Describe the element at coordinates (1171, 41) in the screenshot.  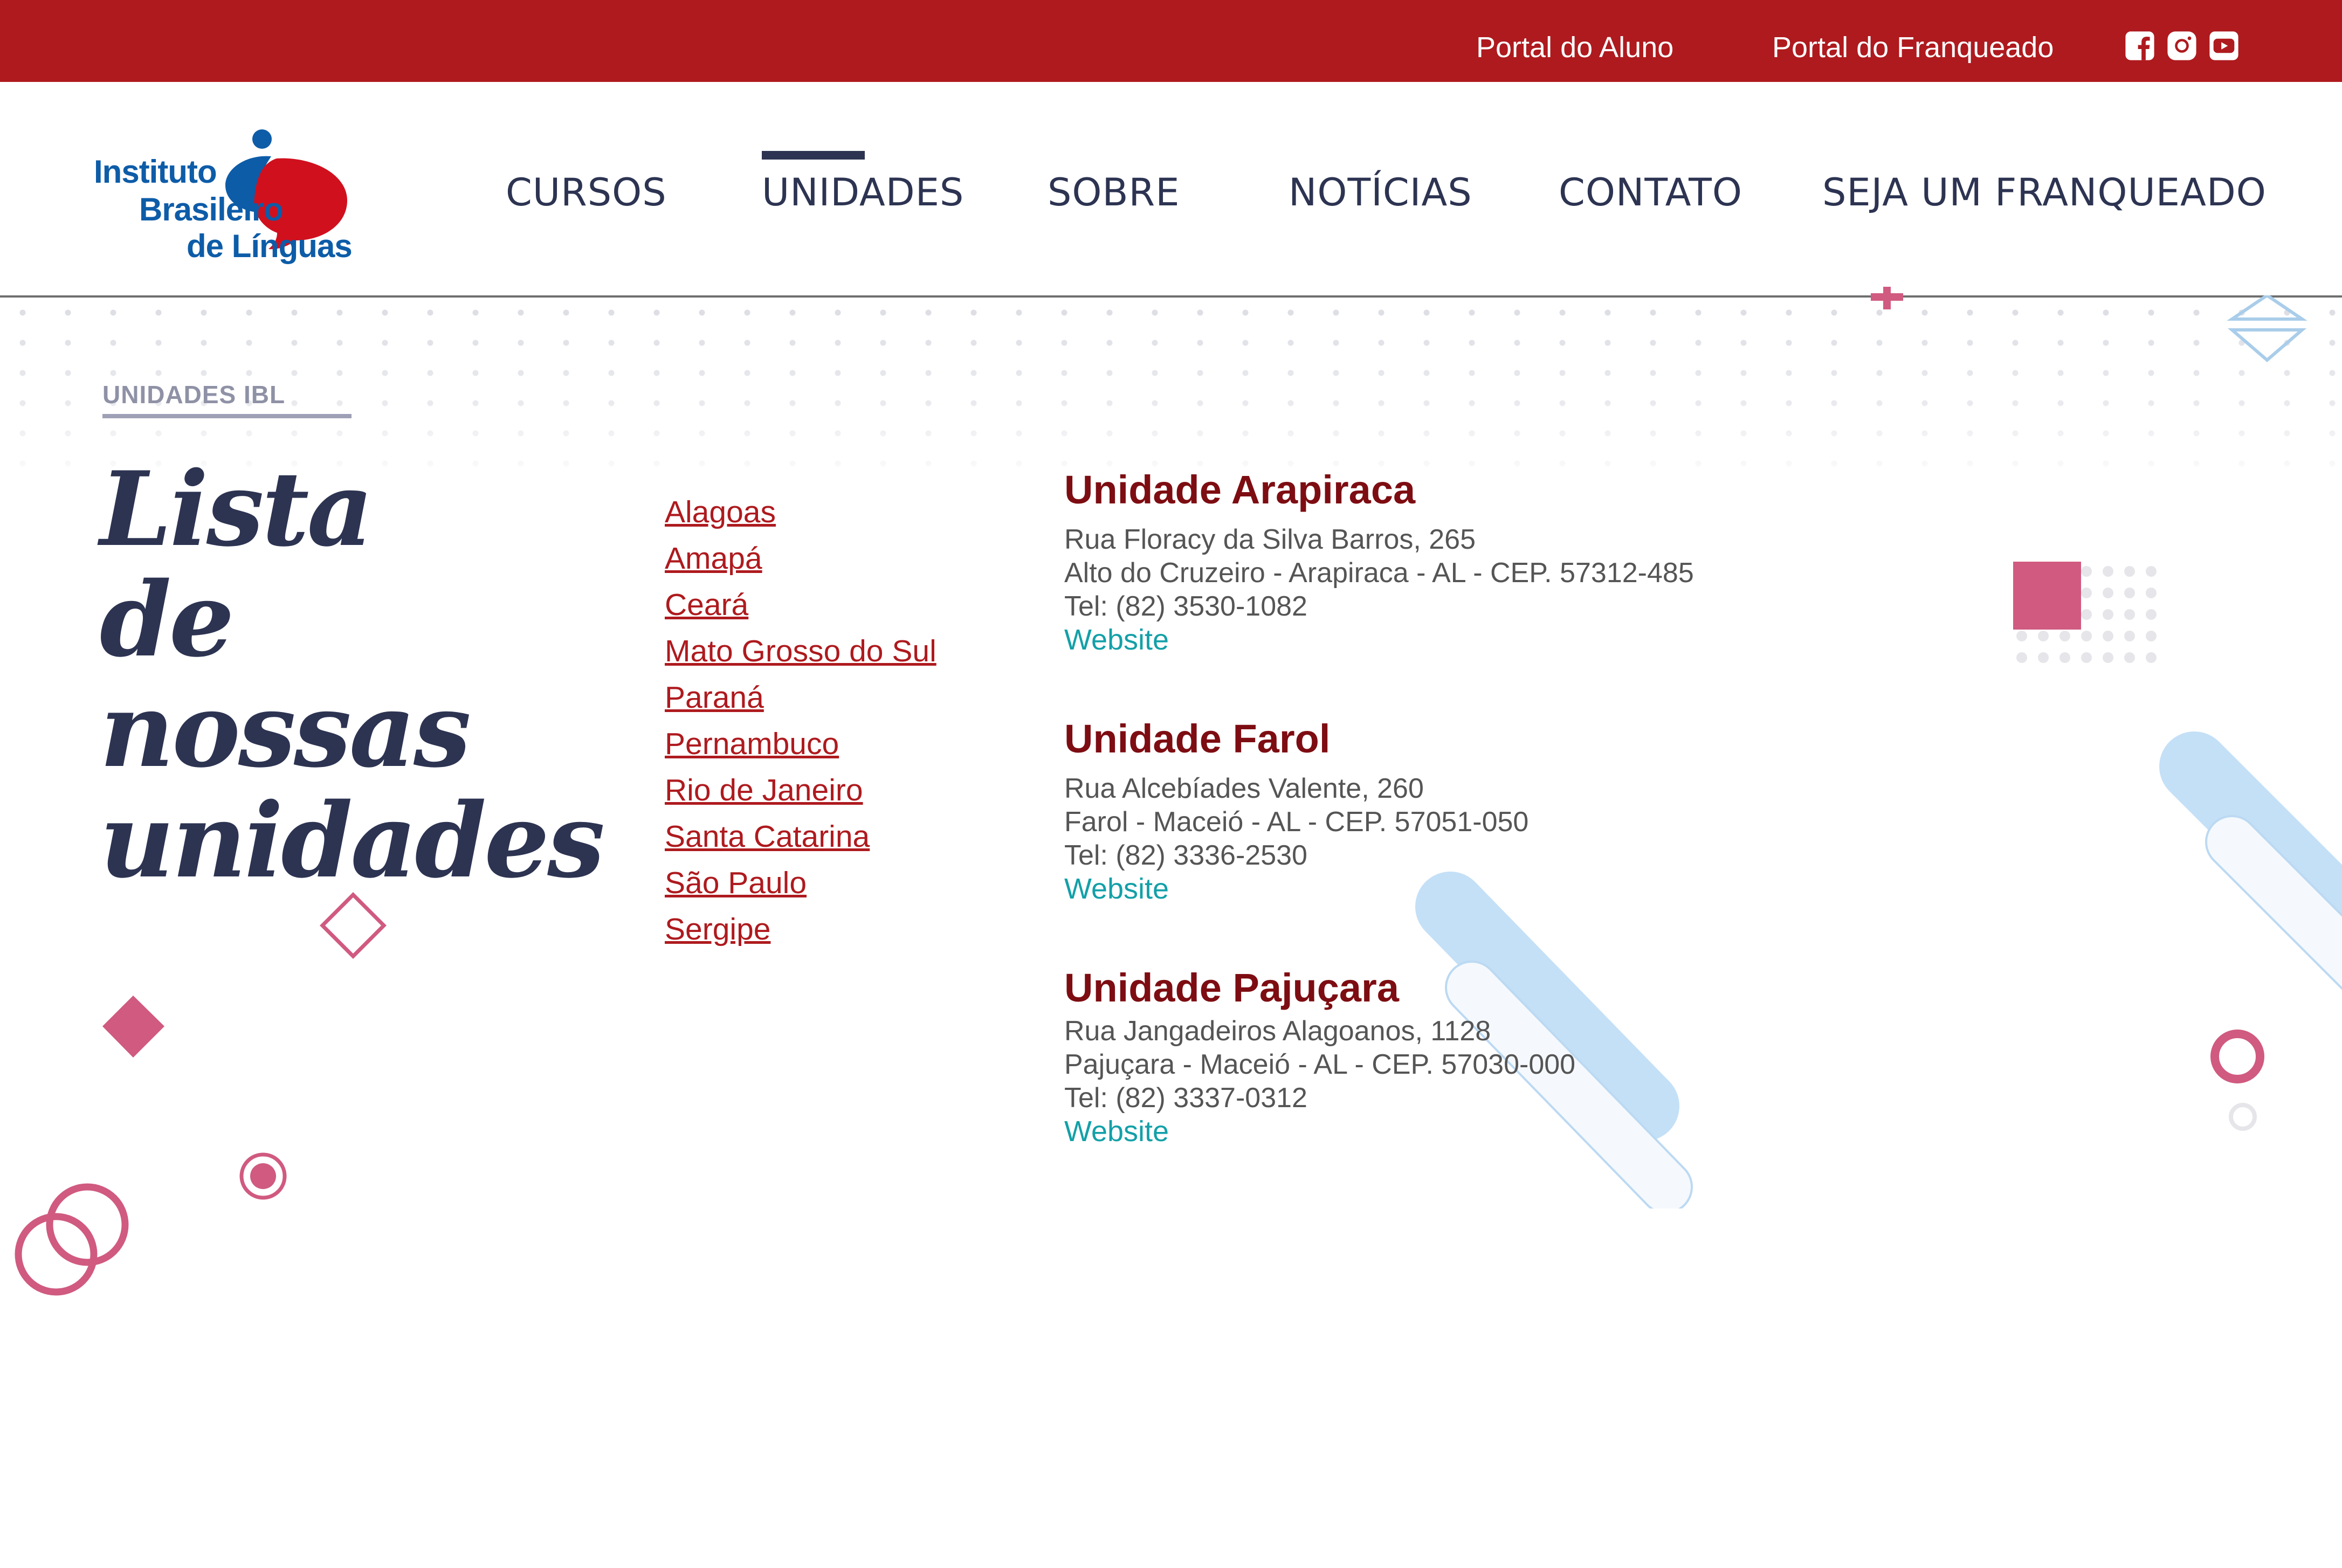
I see `top-bar: Portal do Aluno Portal do Franqueado` at that location.